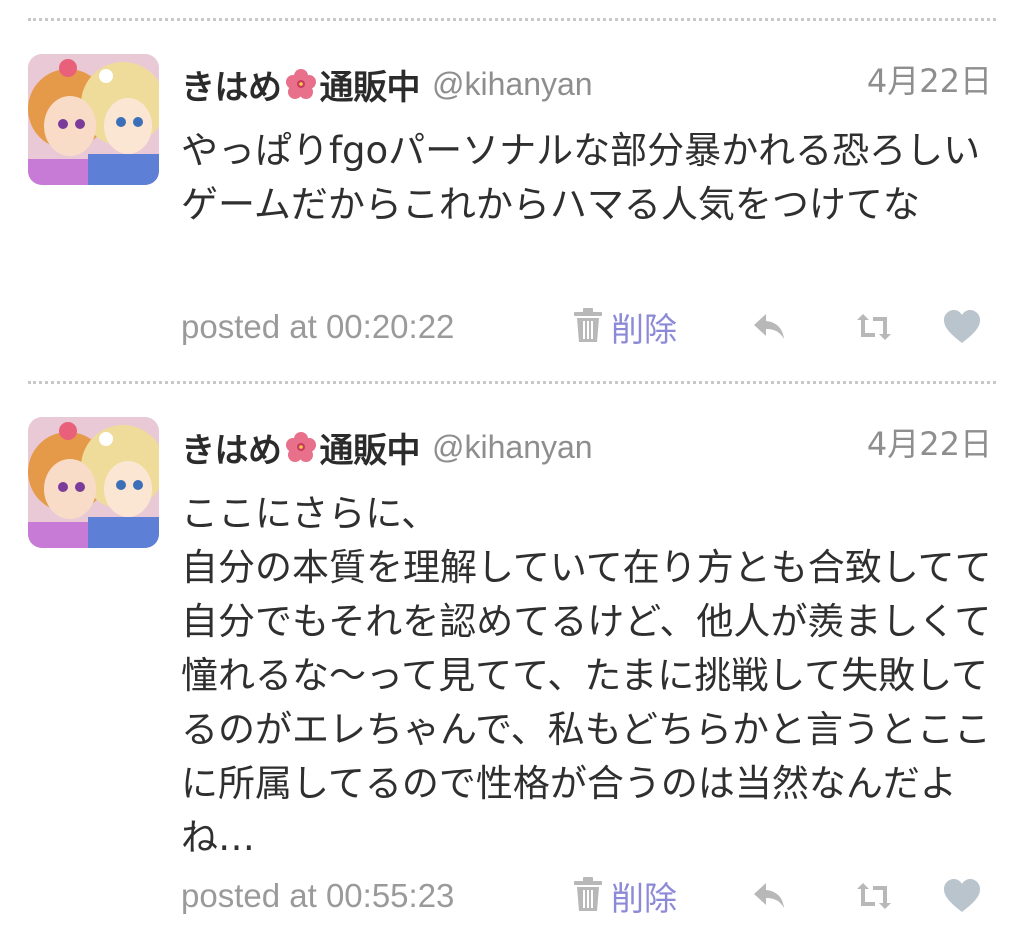  I want to click on tweet-footer: posted at 00:20:22 削除, so click(591, 327).